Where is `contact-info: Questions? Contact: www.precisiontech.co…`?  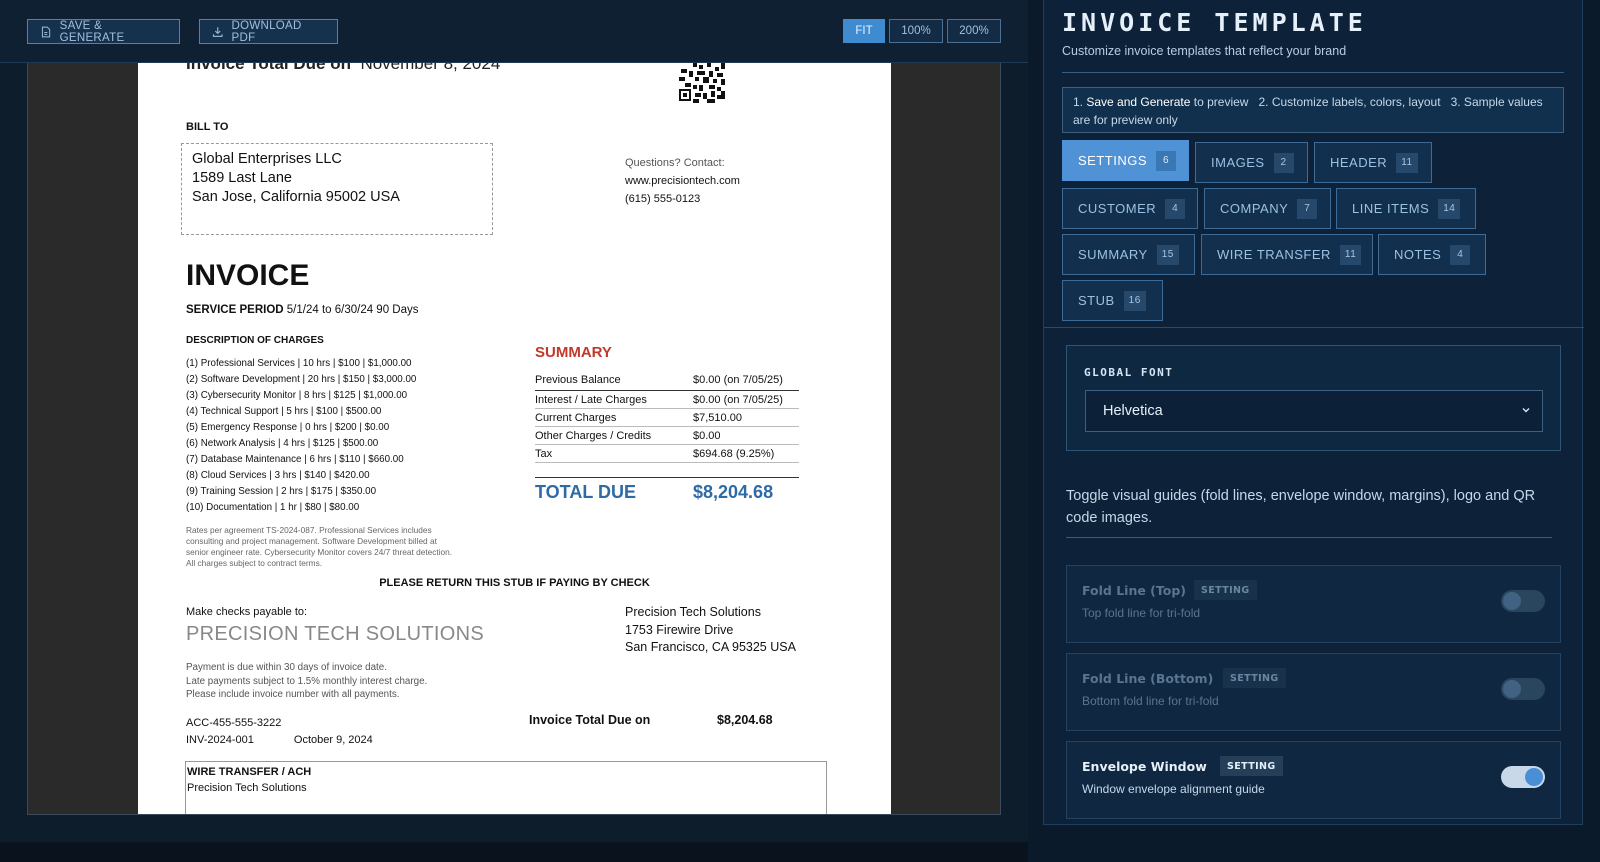
contact-info: Questions? Contact: www.precisiontech.co… is located at coordinates (682, 181).